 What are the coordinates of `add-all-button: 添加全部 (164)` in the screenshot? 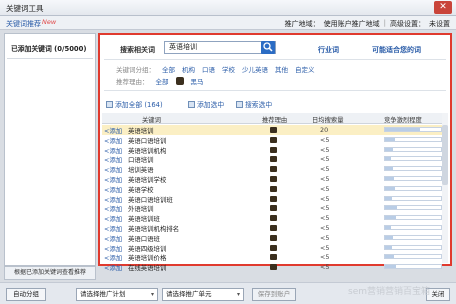 It's located at (134, 104).